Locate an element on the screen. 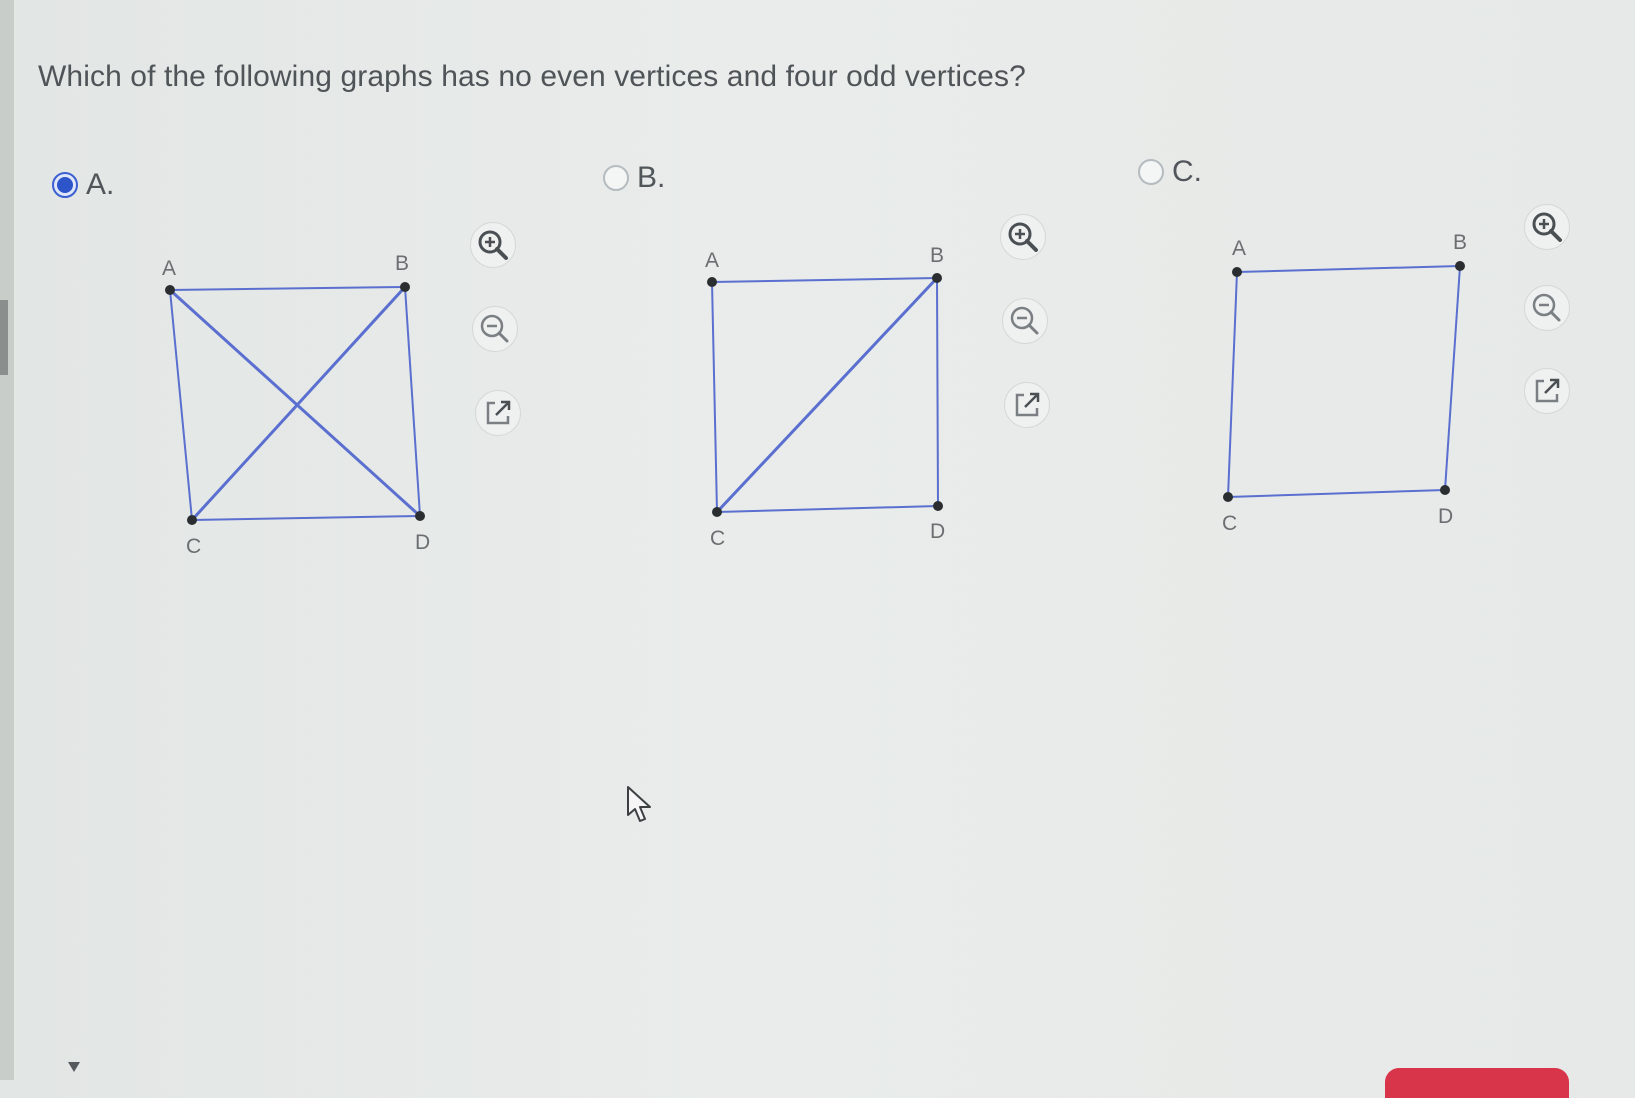  option-c-radio is located at coordinates (1151, 172).